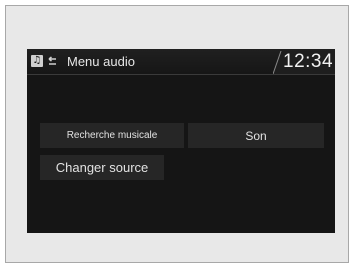 This screenshot has width=356, height=270. I want to click on screen-title: Menu audio, so click(101, 61).